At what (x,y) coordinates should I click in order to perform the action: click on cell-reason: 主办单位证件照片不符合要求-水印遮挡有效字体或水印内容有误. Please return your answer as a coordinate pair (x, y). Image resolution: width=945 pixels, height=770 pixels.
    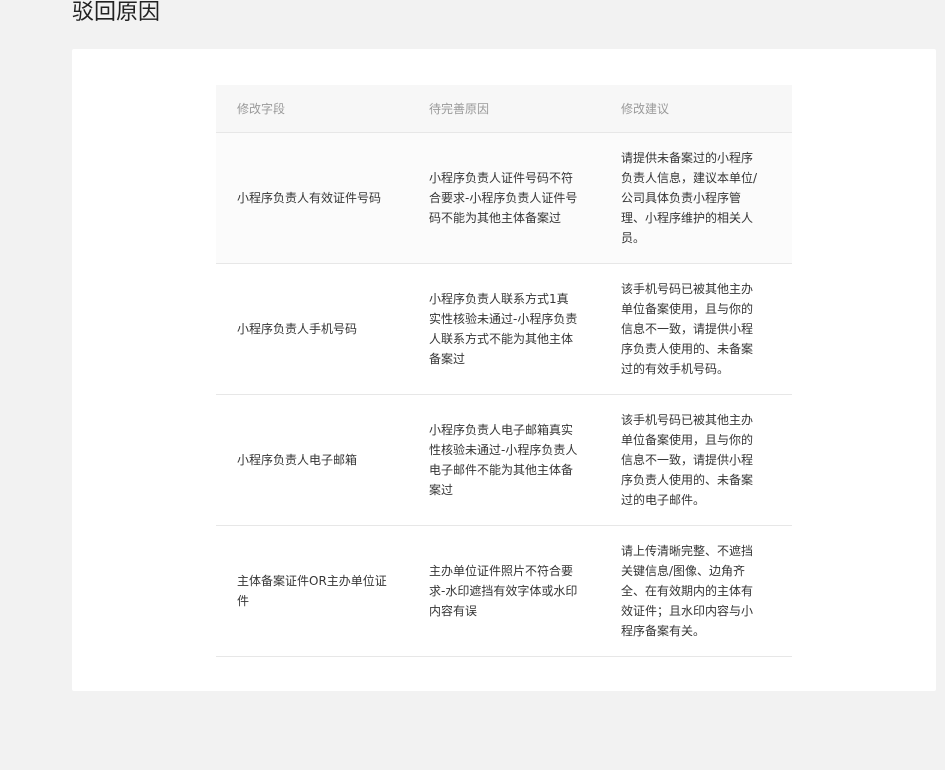
    Looking at the image, I should click on (504, 591).